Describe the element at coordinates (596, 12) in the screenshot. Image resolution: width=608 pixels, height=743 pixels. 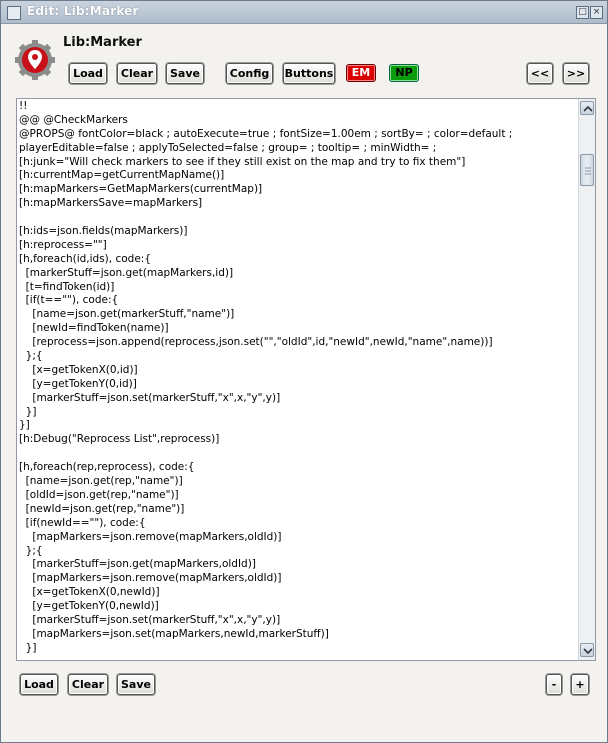
I see `close-icon: ×` at that location.